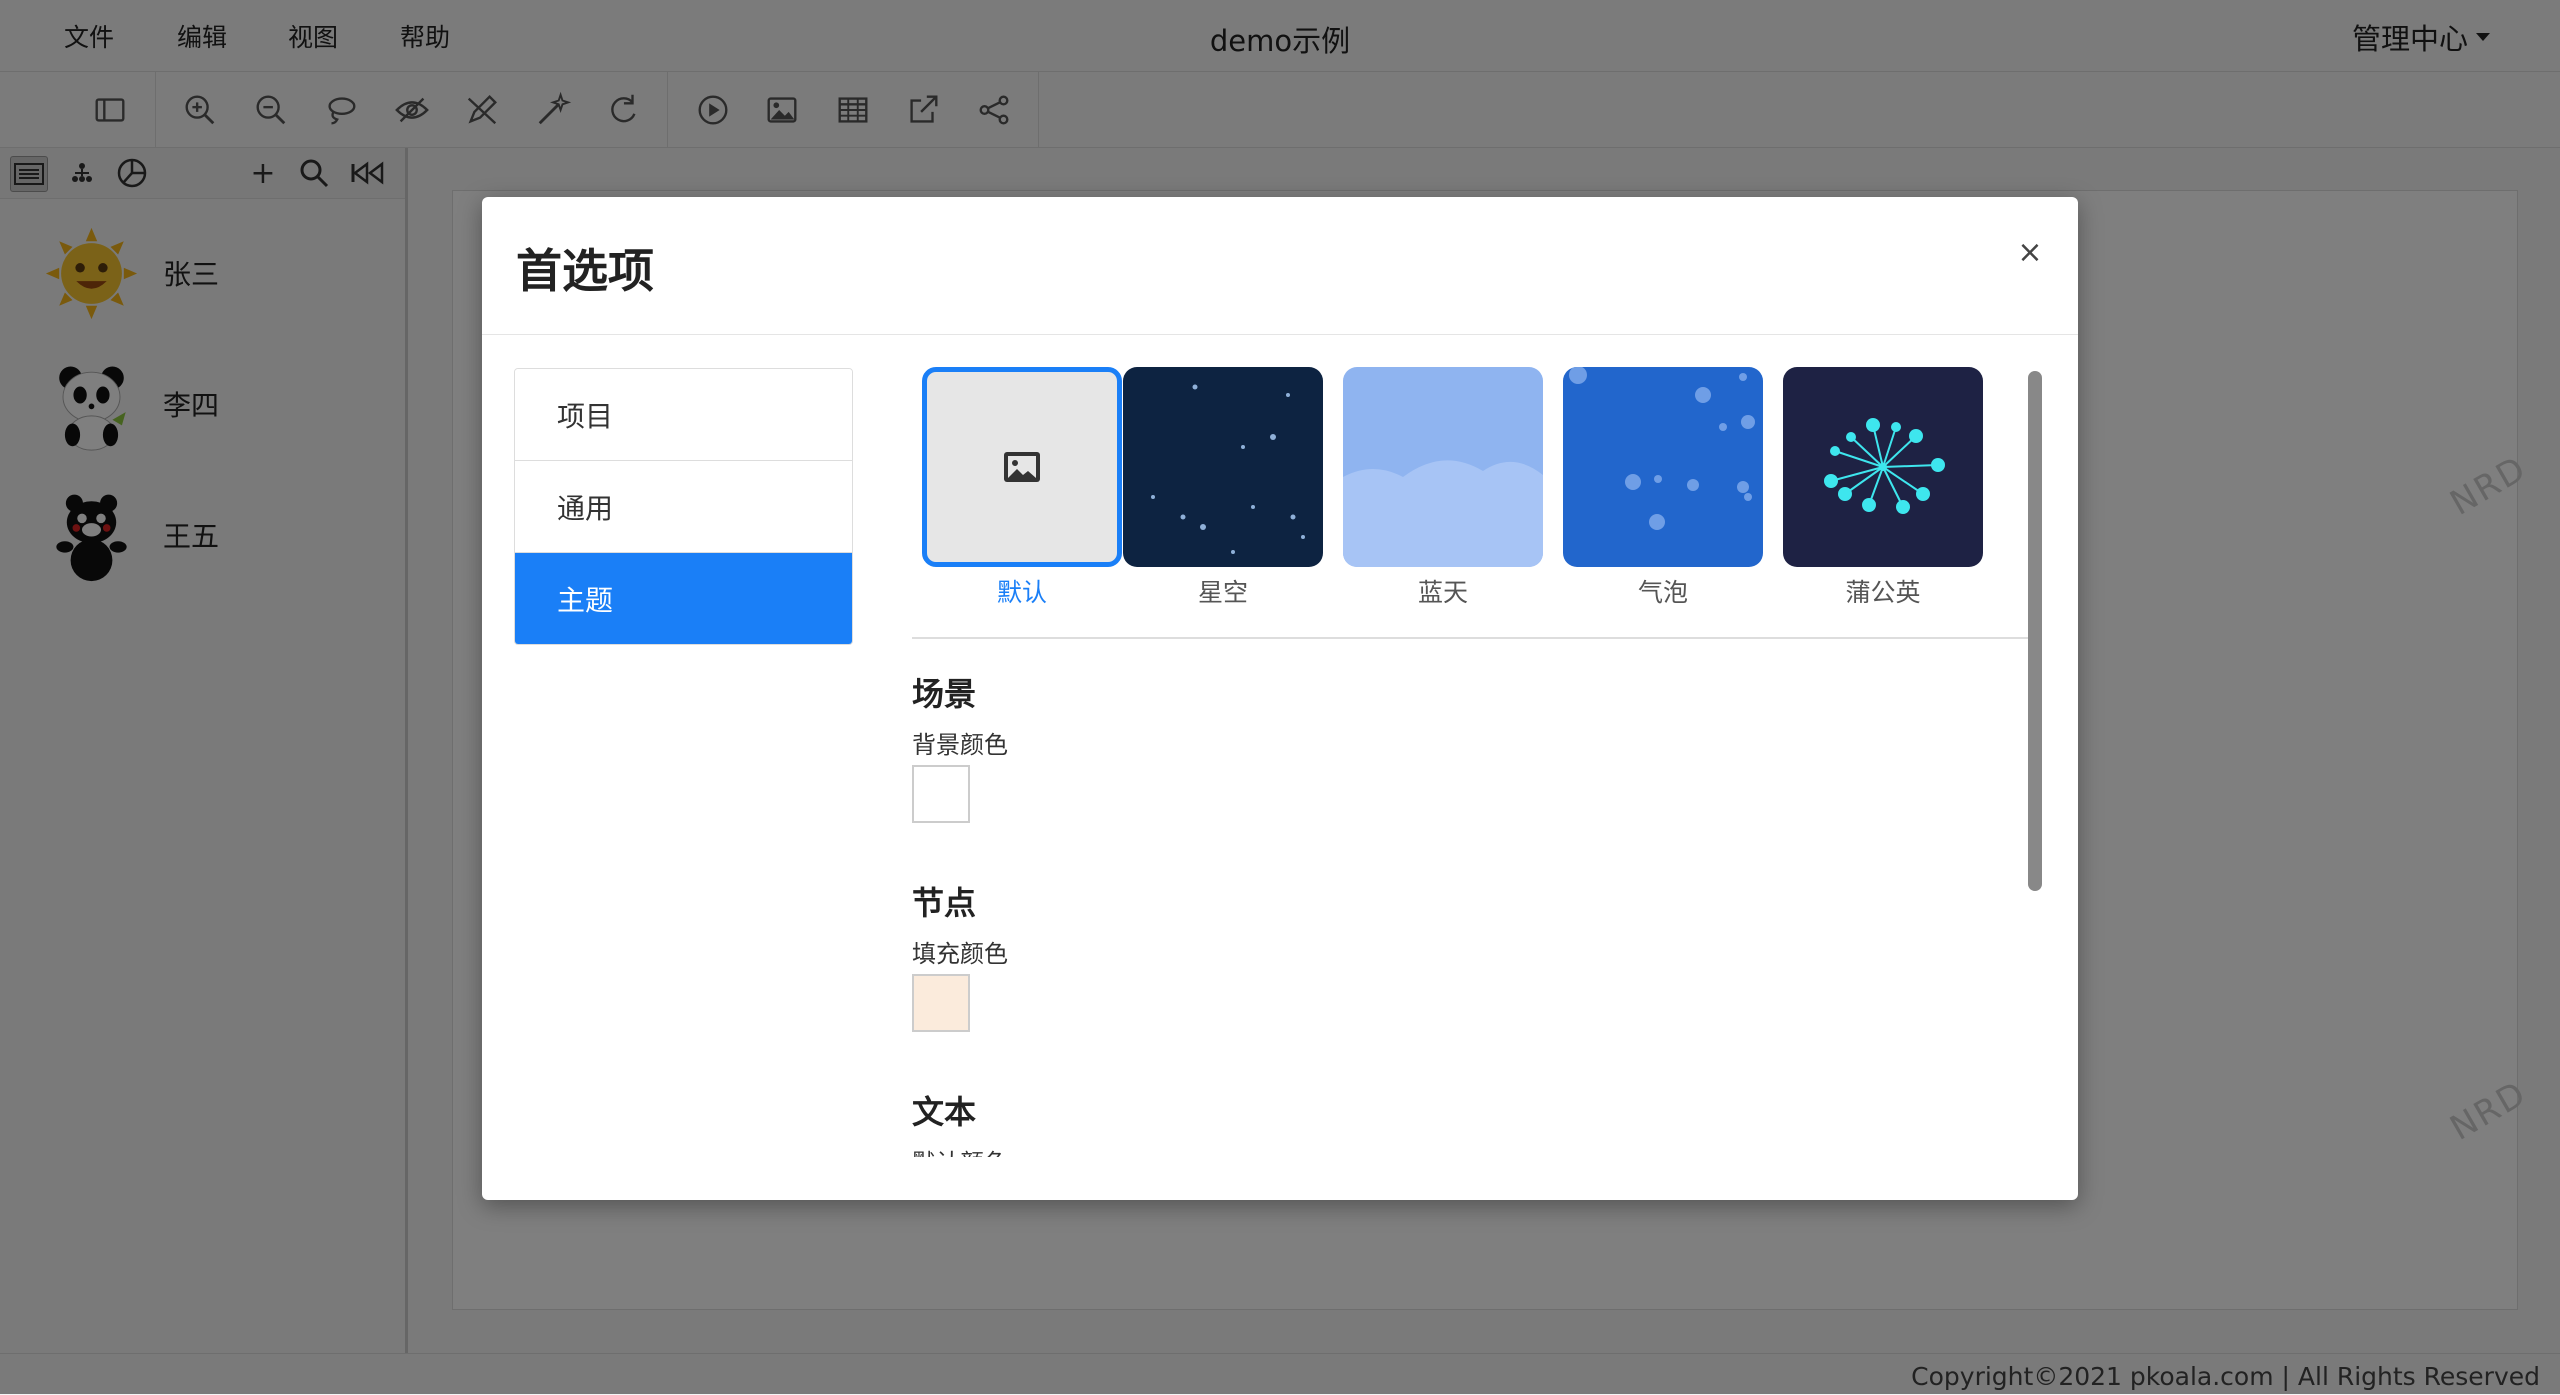 This screenshot has height=1395, width=2560. I want to click on nav-item-general: 通用, so click(683, 507).